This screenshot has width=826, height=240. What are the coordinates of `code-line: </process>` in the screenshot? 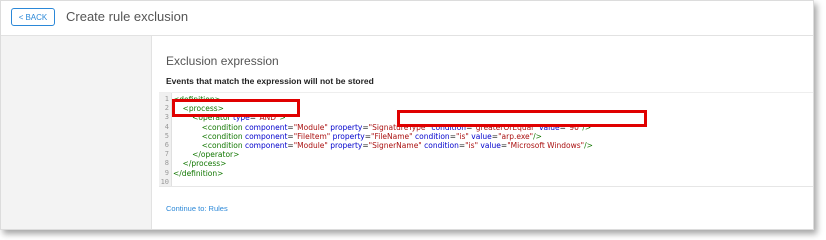 It's located at (200, 164).